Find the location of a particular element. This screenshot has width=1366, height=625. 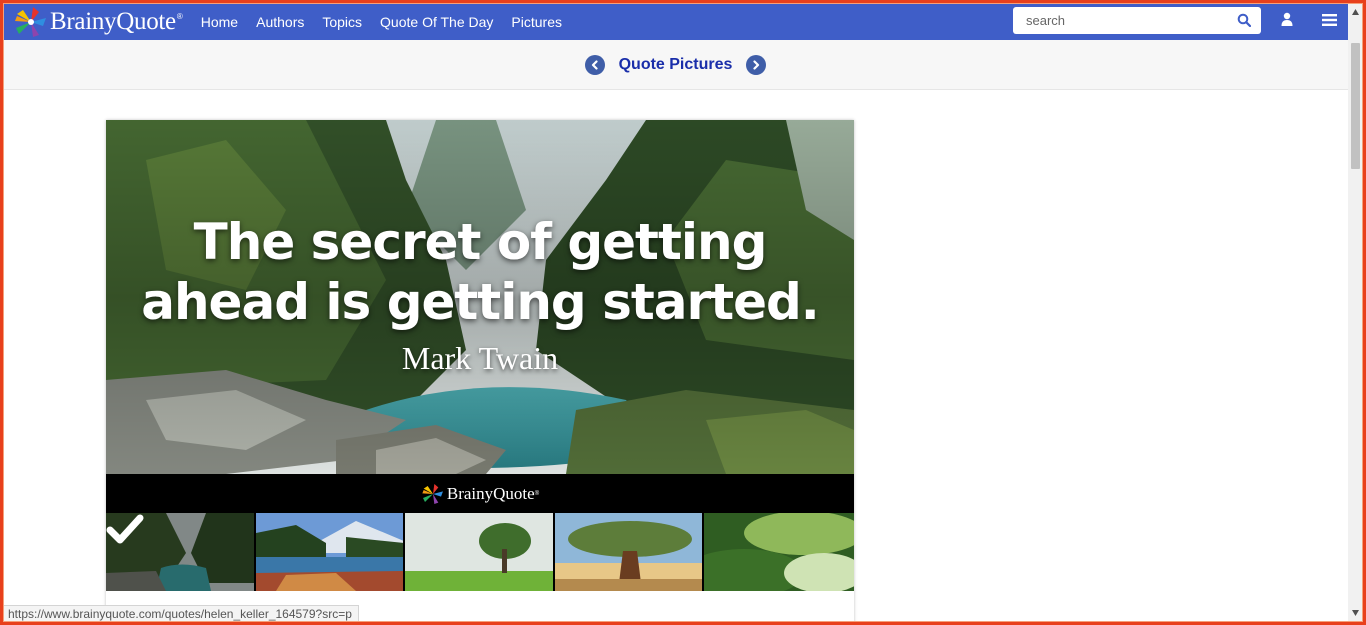

thumbnail-green-meadow is located at coordinates (779, 552).